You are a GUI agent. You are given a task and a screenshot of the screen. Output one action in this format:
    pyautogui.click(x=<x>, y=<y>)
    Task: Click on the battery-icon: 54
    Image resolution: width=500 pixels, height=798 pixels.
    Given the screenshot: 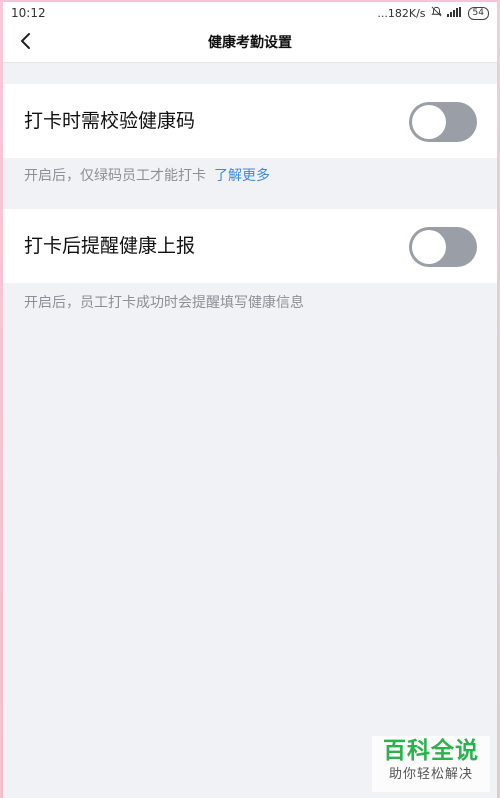 What is the action you would take?
    pyautogui.click(x=478, y=13)
    